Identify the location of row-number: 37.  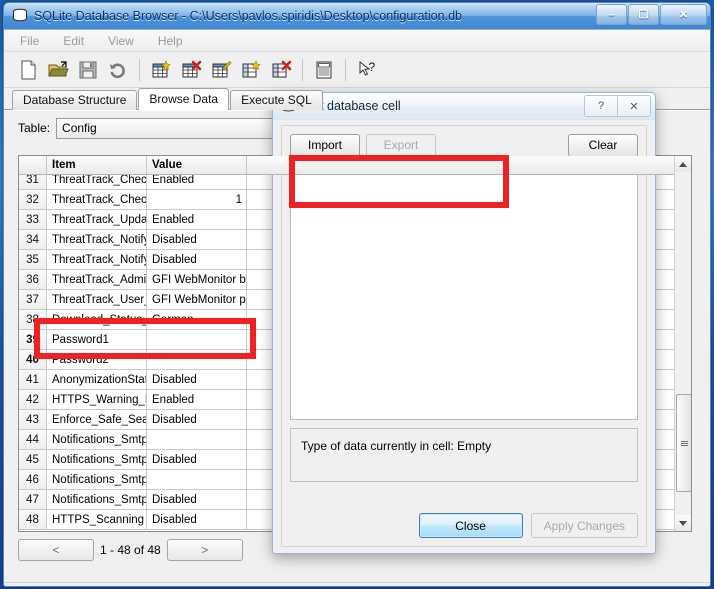
(33, 300).